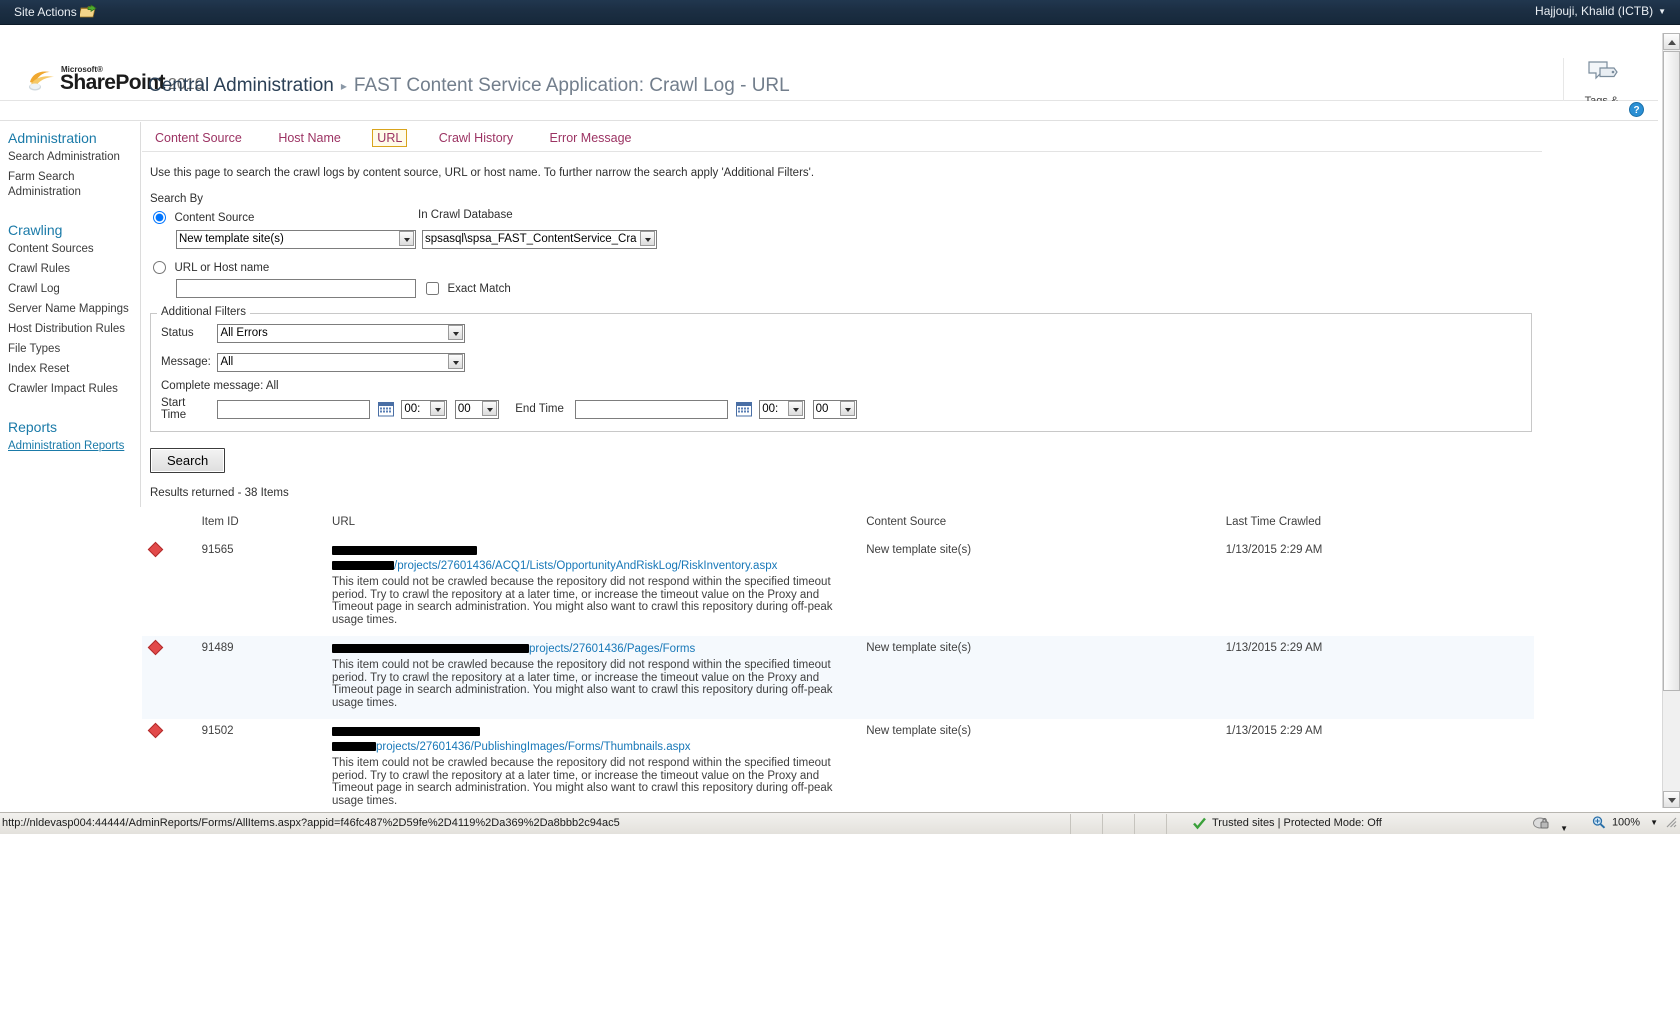 Image resolution: width=1680 pixels, height=1010 pixels. What do you see at coordinates (219, 493) in the screenshot?
I see `results-count-label: Results returned - 38 Items` at bounding box center [219, 493].